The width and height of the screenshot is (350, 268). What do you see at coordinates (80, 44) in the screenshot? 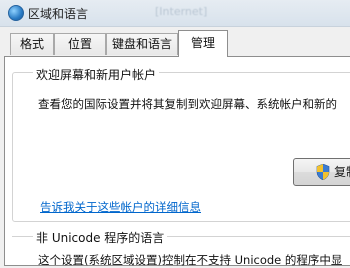
I see `tab-location: 位置` at bounding box center [80, 44].